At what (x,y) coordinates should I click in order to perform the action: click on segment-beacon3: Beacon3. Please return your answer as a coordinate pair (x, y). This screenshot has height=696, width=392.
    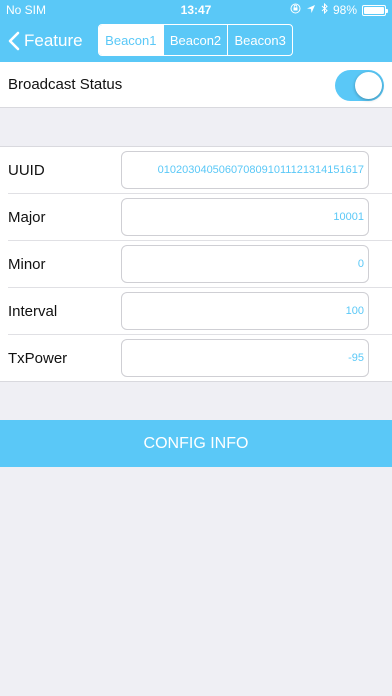
    Looking at the image, I should click on (259, 40).